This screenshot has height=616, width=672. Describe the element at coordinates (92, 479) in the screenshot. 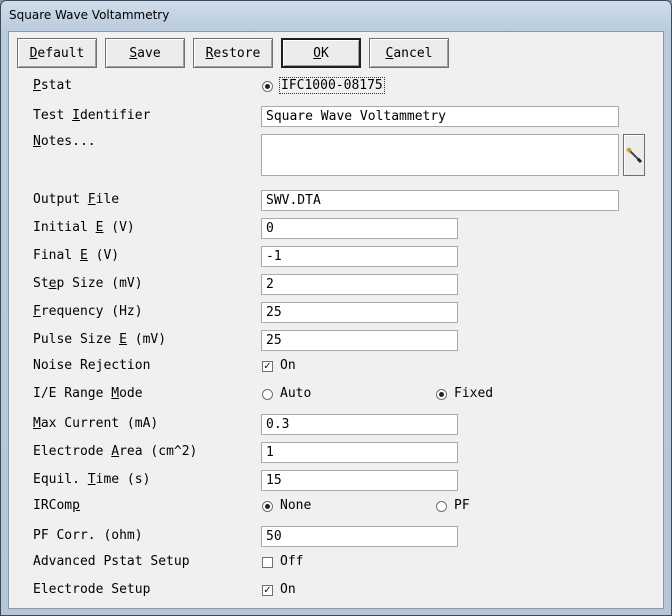

I see `equil-time-label: Equil. Time (s)` at that location.